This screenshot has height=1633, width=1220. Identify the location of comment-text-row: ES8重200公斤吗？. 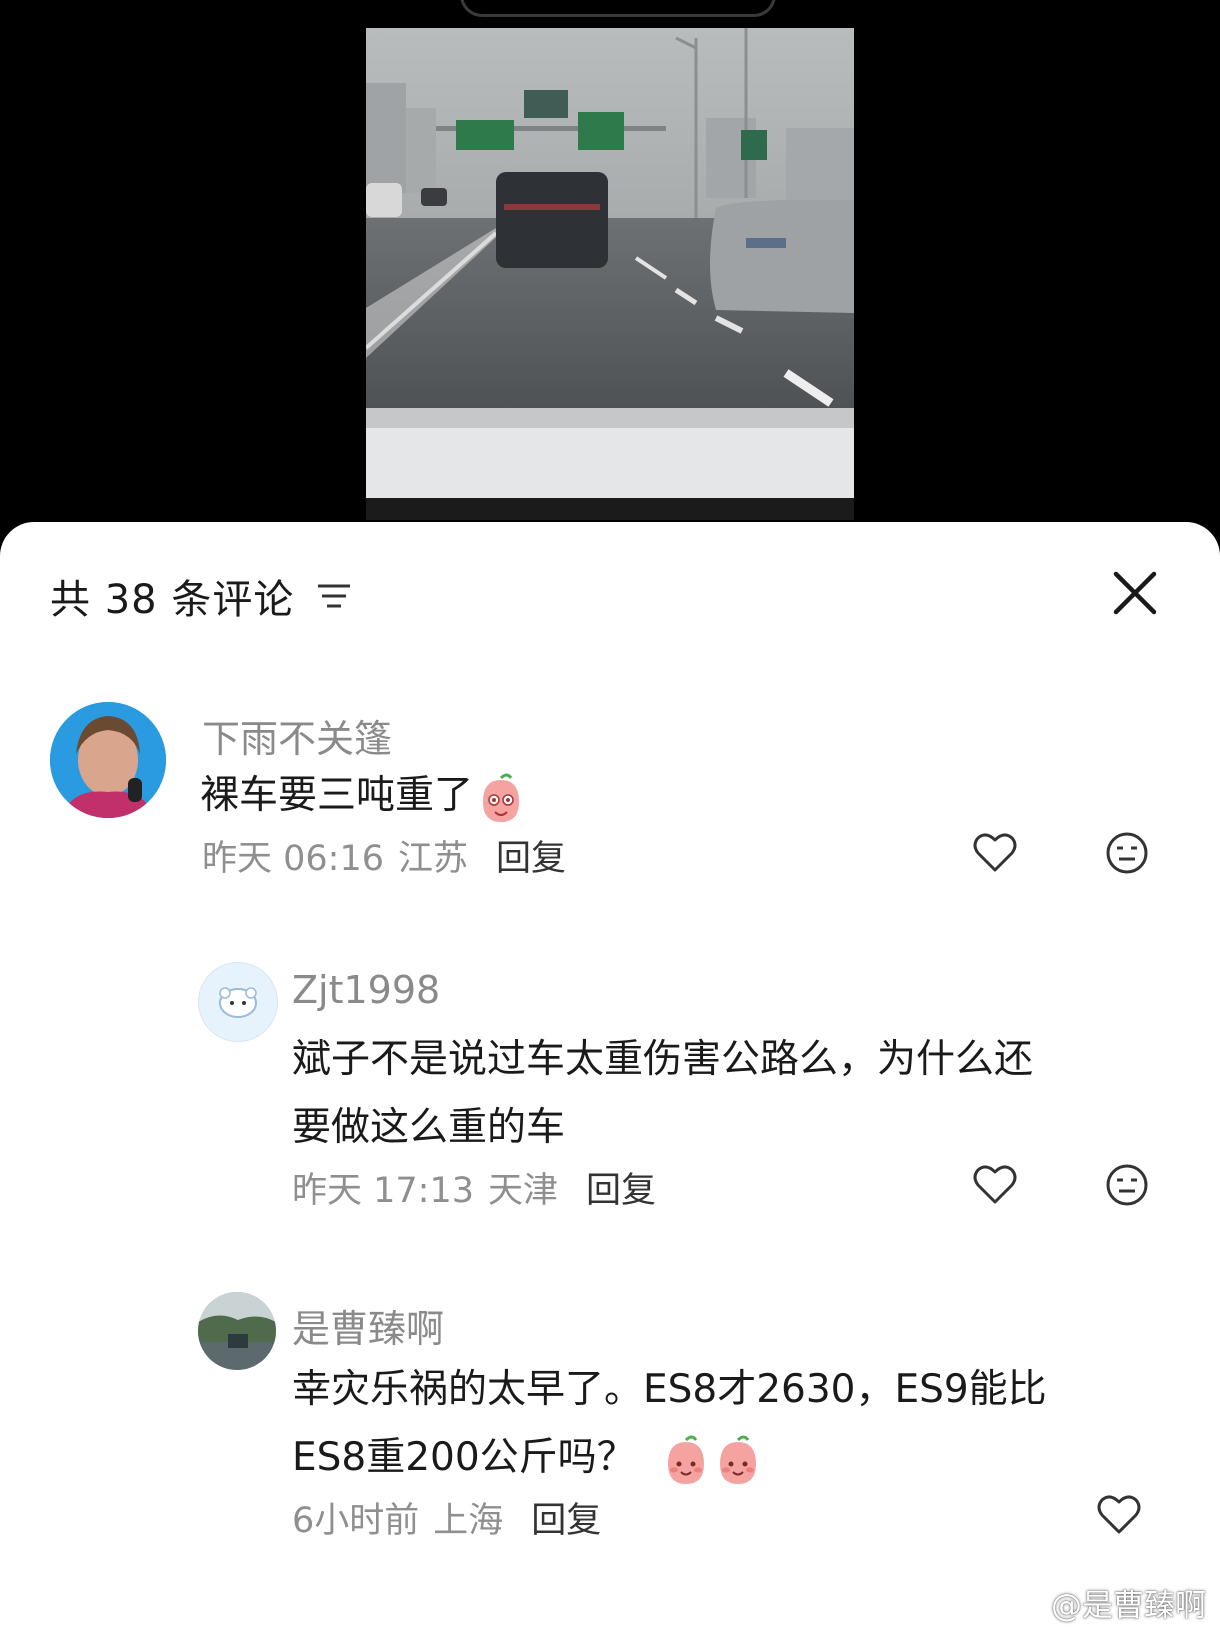
(732, 1458).